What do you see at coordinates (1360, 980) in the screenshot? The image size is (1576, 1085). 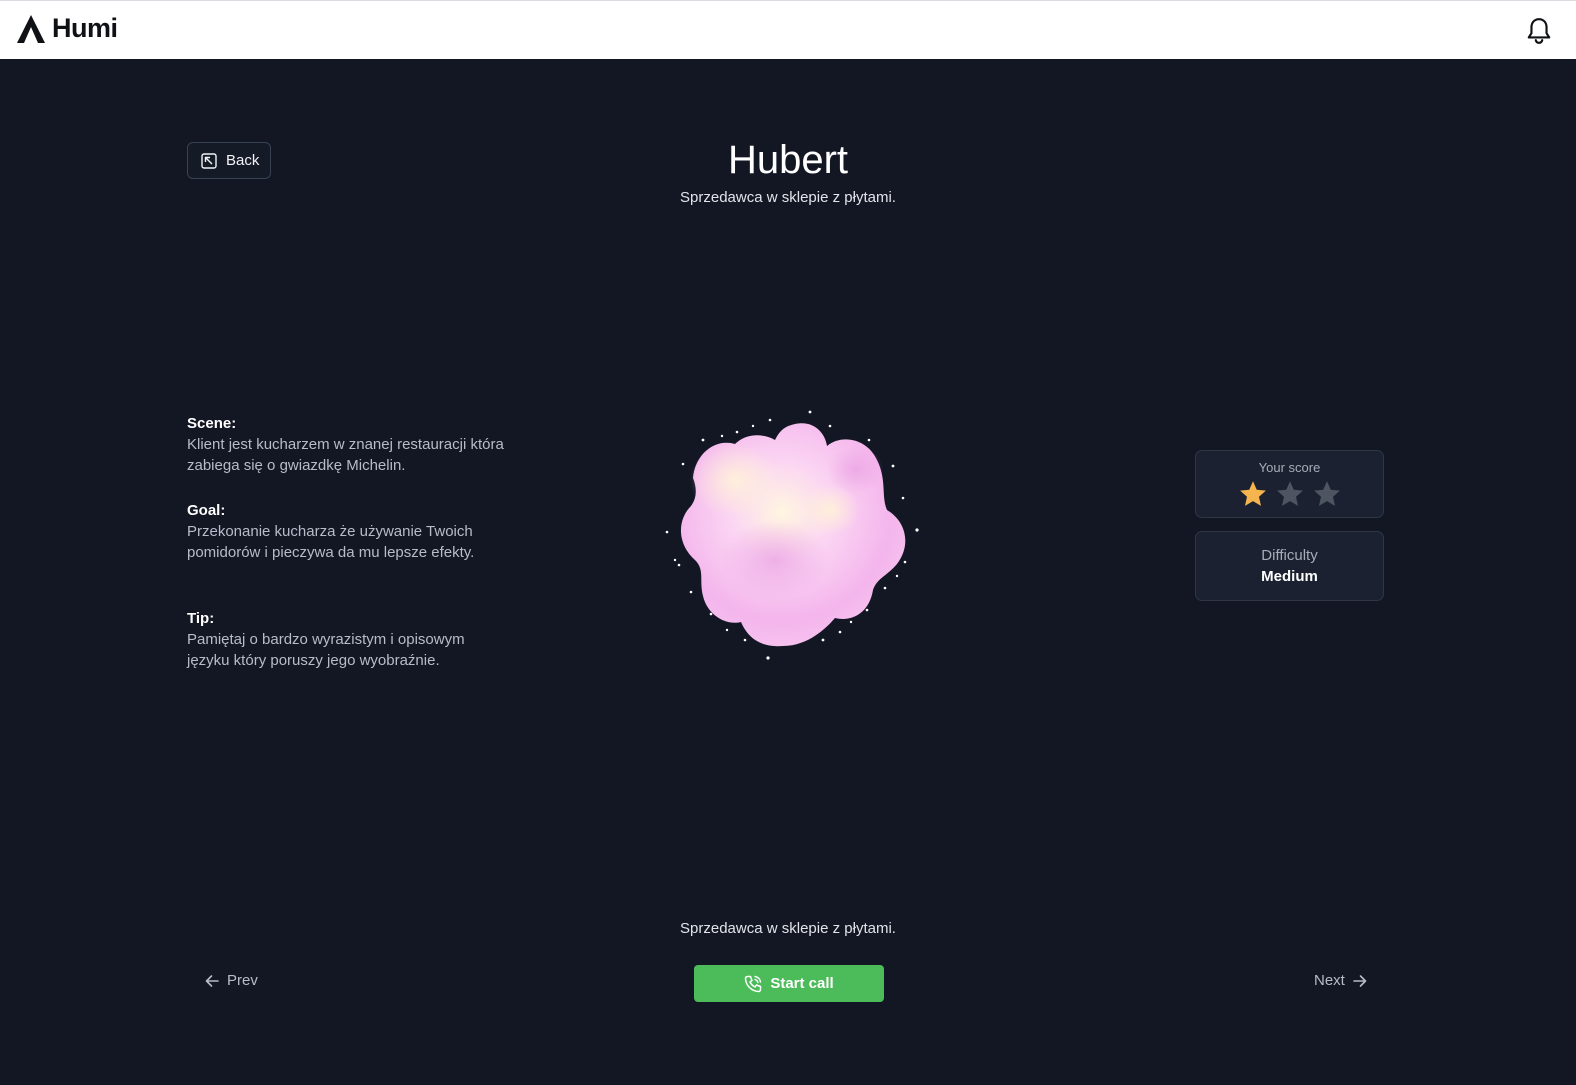 I see `arrow-right-icon` at bounding box center [1360, 980].